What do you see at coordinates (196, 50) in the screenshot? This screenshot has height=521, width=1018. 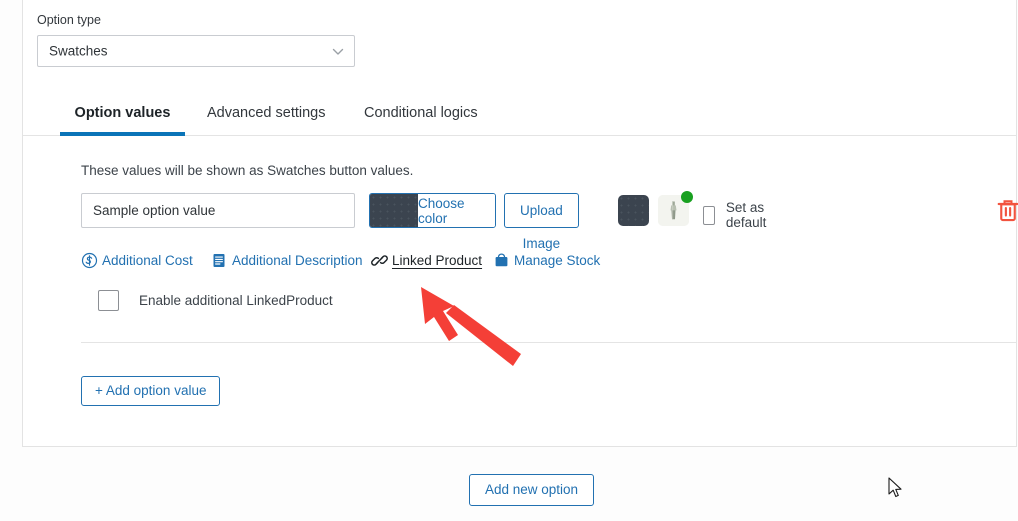 I see `option-type-select: Swatches` at bounding box center [196, 50].